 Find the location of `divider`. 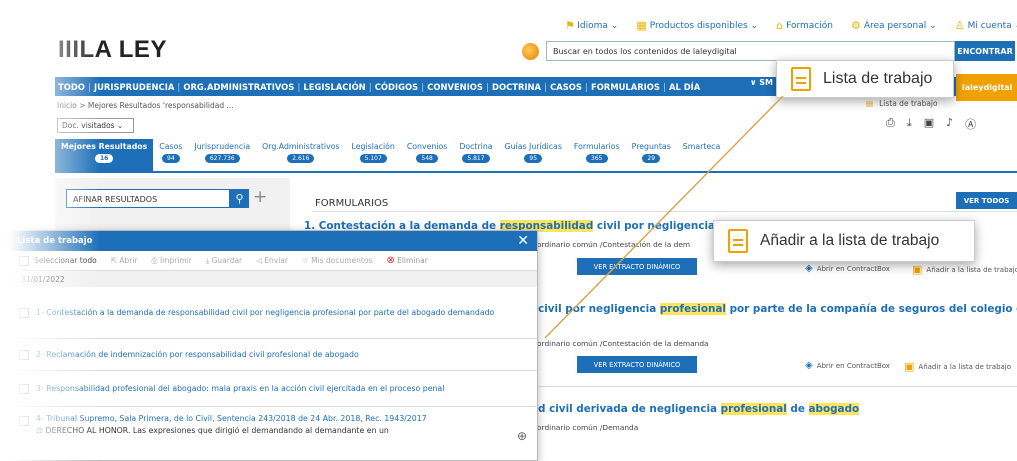

divider is located at coordinates (664, 211).